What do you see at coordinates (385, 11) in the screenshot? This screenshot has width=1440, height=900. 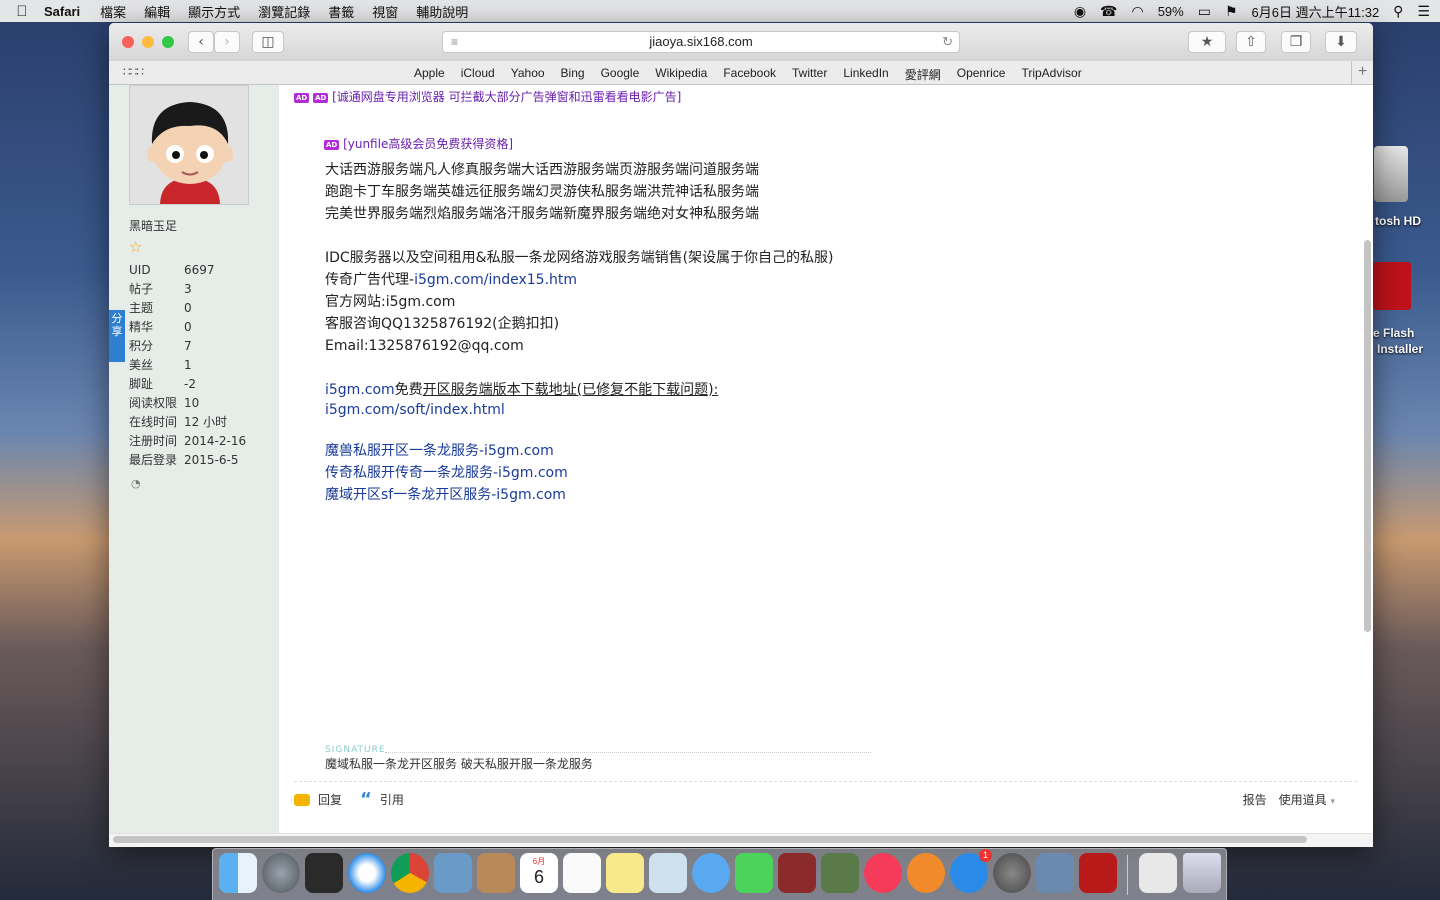 I see `menu-window: 視窗` at bounding box center [385, 11].